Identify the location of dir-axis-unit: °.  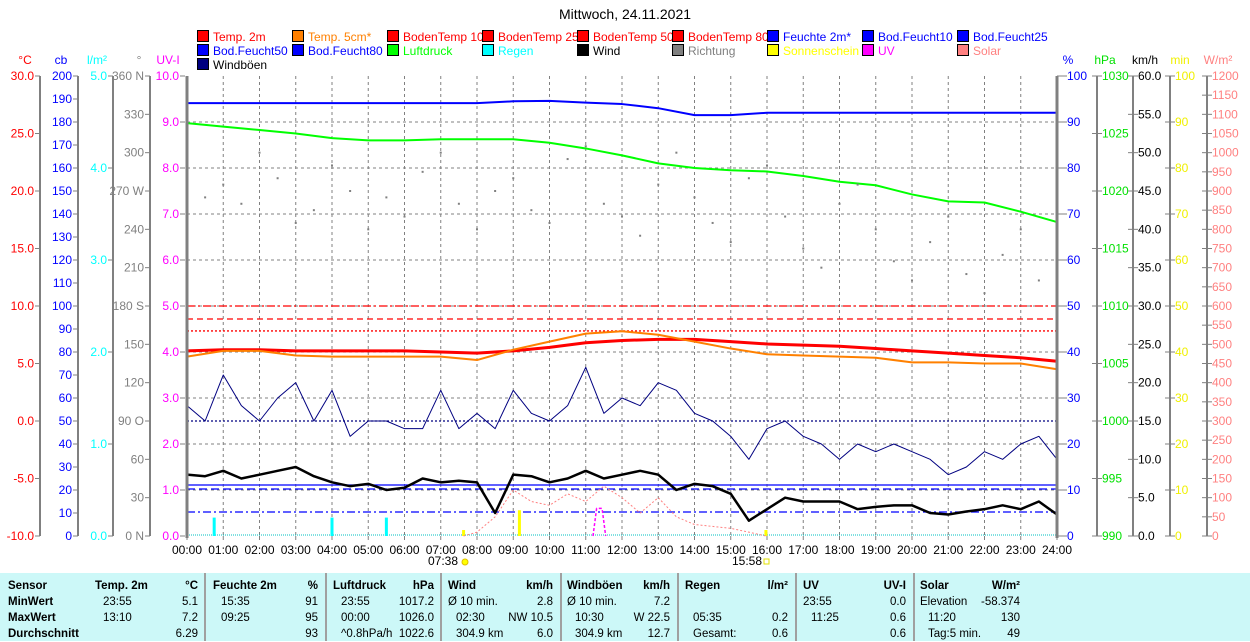
(139, 60).